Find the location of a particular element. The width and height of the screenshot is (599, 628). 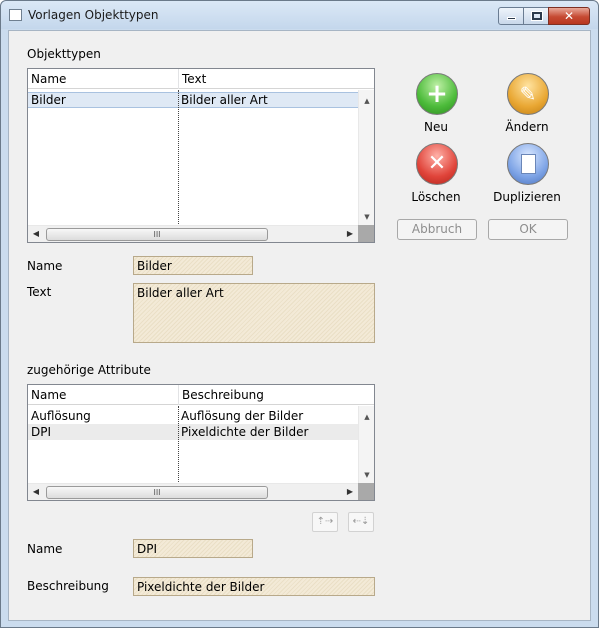

pencil-icon: ✎ is located at coordinates (528, 94).